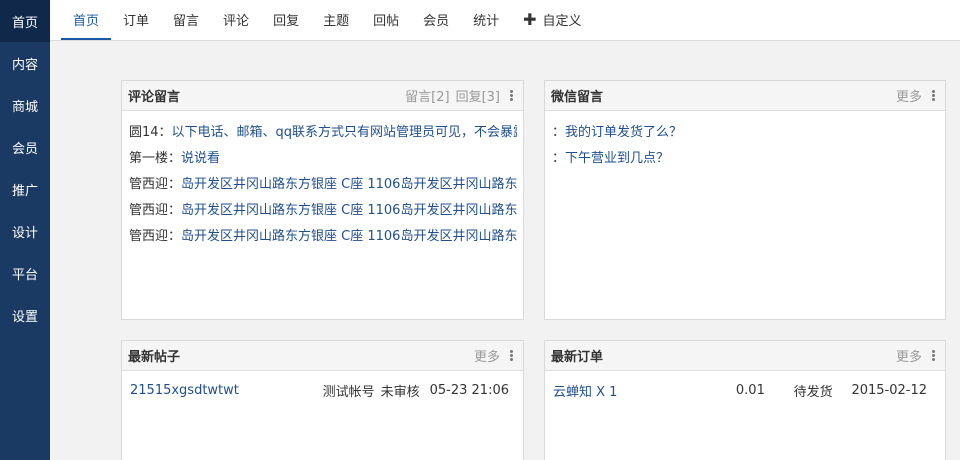 The image size is (960, 460). I want to click on panel-header: 微信留言 更多, so click(745, 96).